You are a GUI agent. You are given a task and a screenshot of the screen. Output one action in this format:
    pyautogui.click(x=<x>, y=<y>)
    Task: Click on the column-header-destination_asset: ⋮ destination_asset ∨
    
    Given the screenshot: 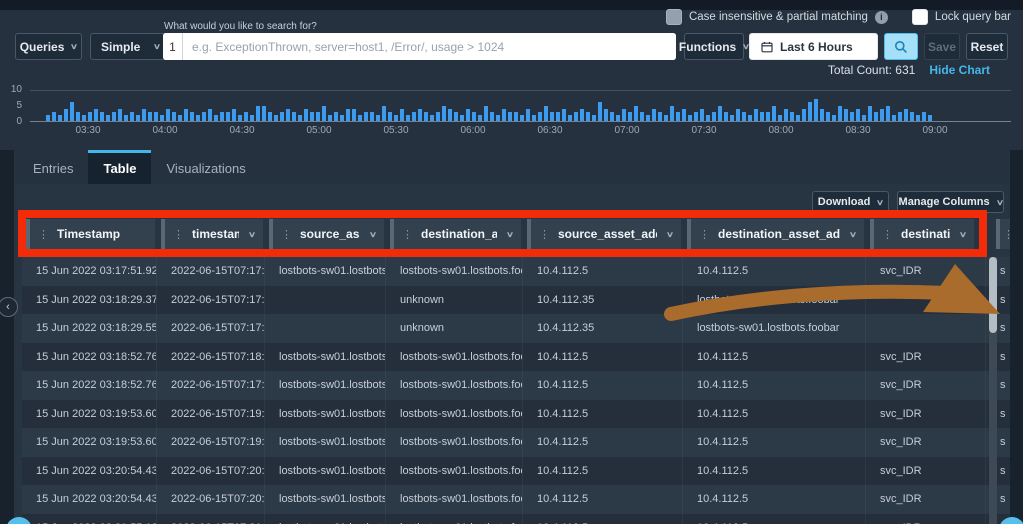 What is the action you would take?
    pyautogui.click(x=455, y=234)
    